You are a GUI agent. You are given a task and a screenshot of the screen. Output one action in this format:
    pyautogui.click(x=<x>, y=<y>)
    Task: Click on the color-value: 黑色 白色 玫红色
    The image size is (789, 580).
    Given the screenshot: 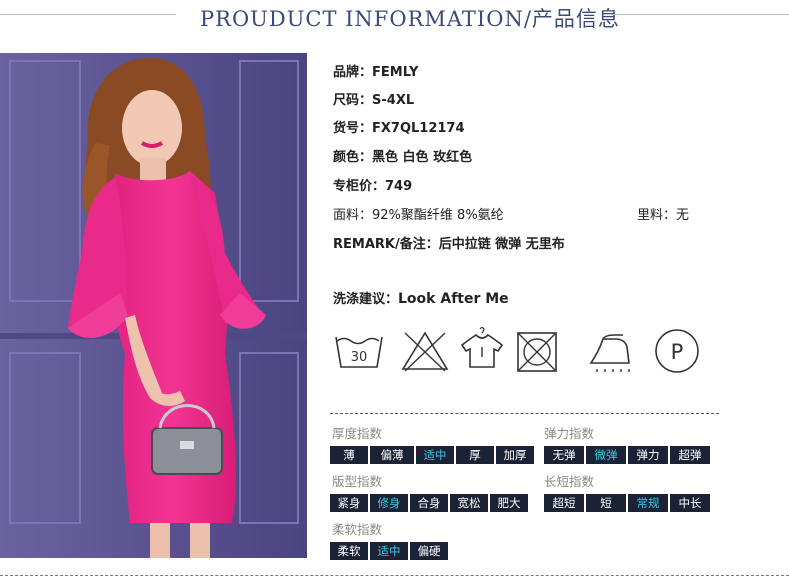 What is the action you would take?
    pyautogui.click(x=422, y=157)
    